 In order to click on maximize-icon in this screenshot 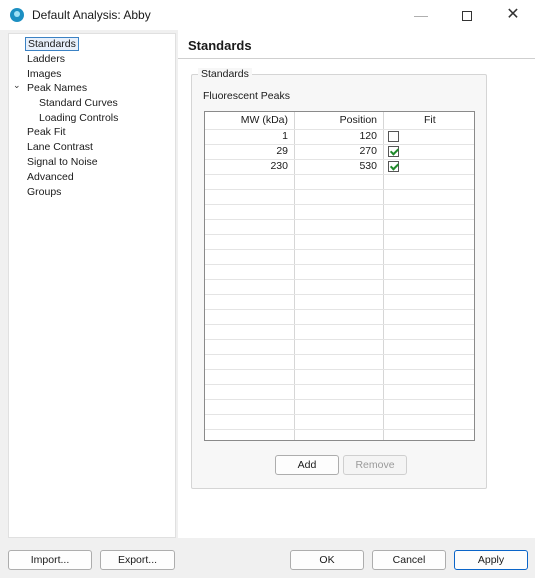, I will do `click(467, 16)`.